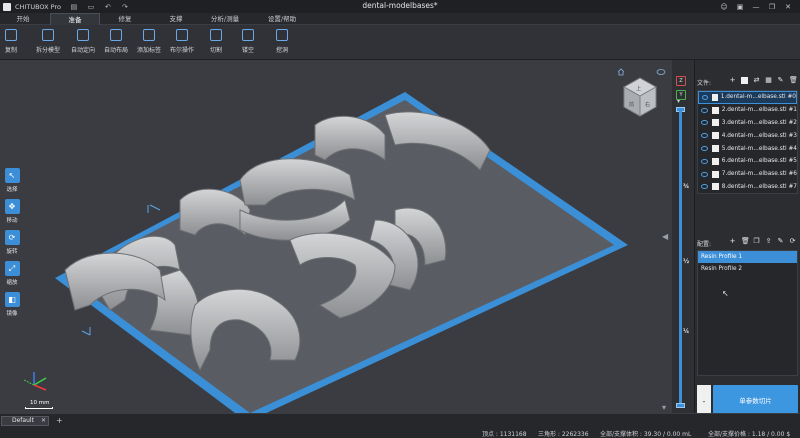  What do you see at coordinates (664, 407) in the screenshot?
I see `collapse-bottom-icon: ▾` at bounding box center [664, 407].